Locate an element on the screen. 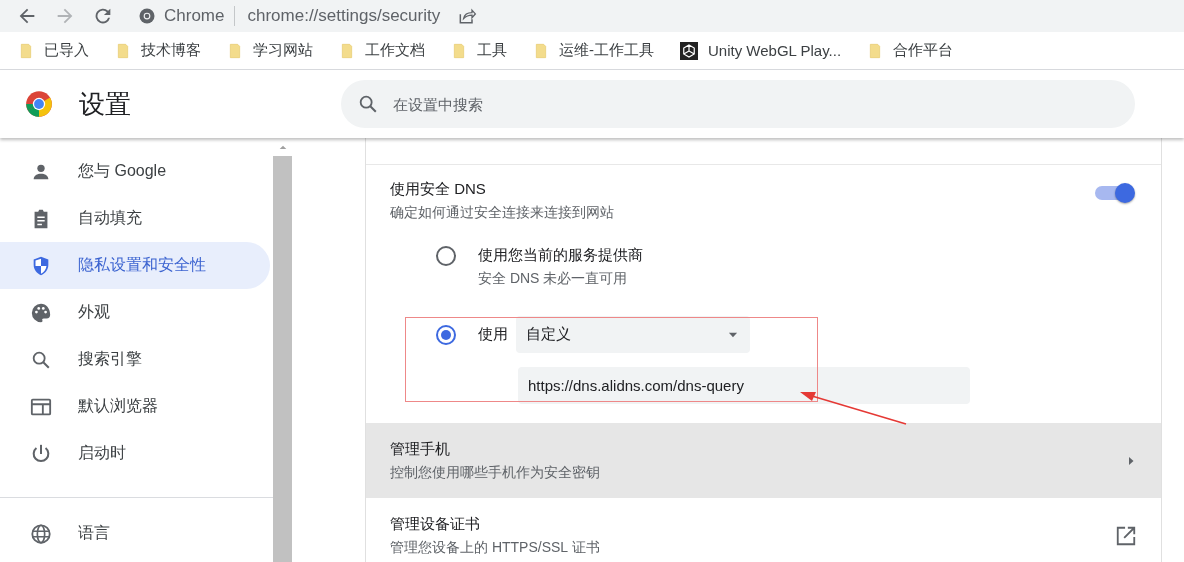  sidebar-item: 默认浏览器 is located at coordinates (135, 406).